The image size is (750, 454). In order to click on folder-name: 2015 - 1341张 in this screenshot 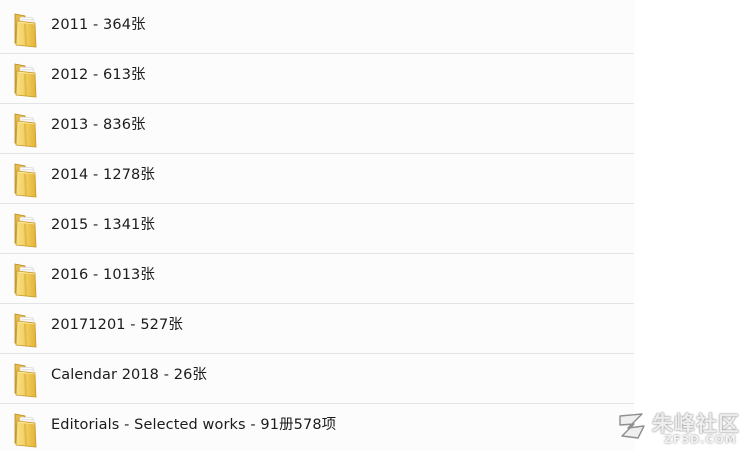, I will do `click(103, 225)`.